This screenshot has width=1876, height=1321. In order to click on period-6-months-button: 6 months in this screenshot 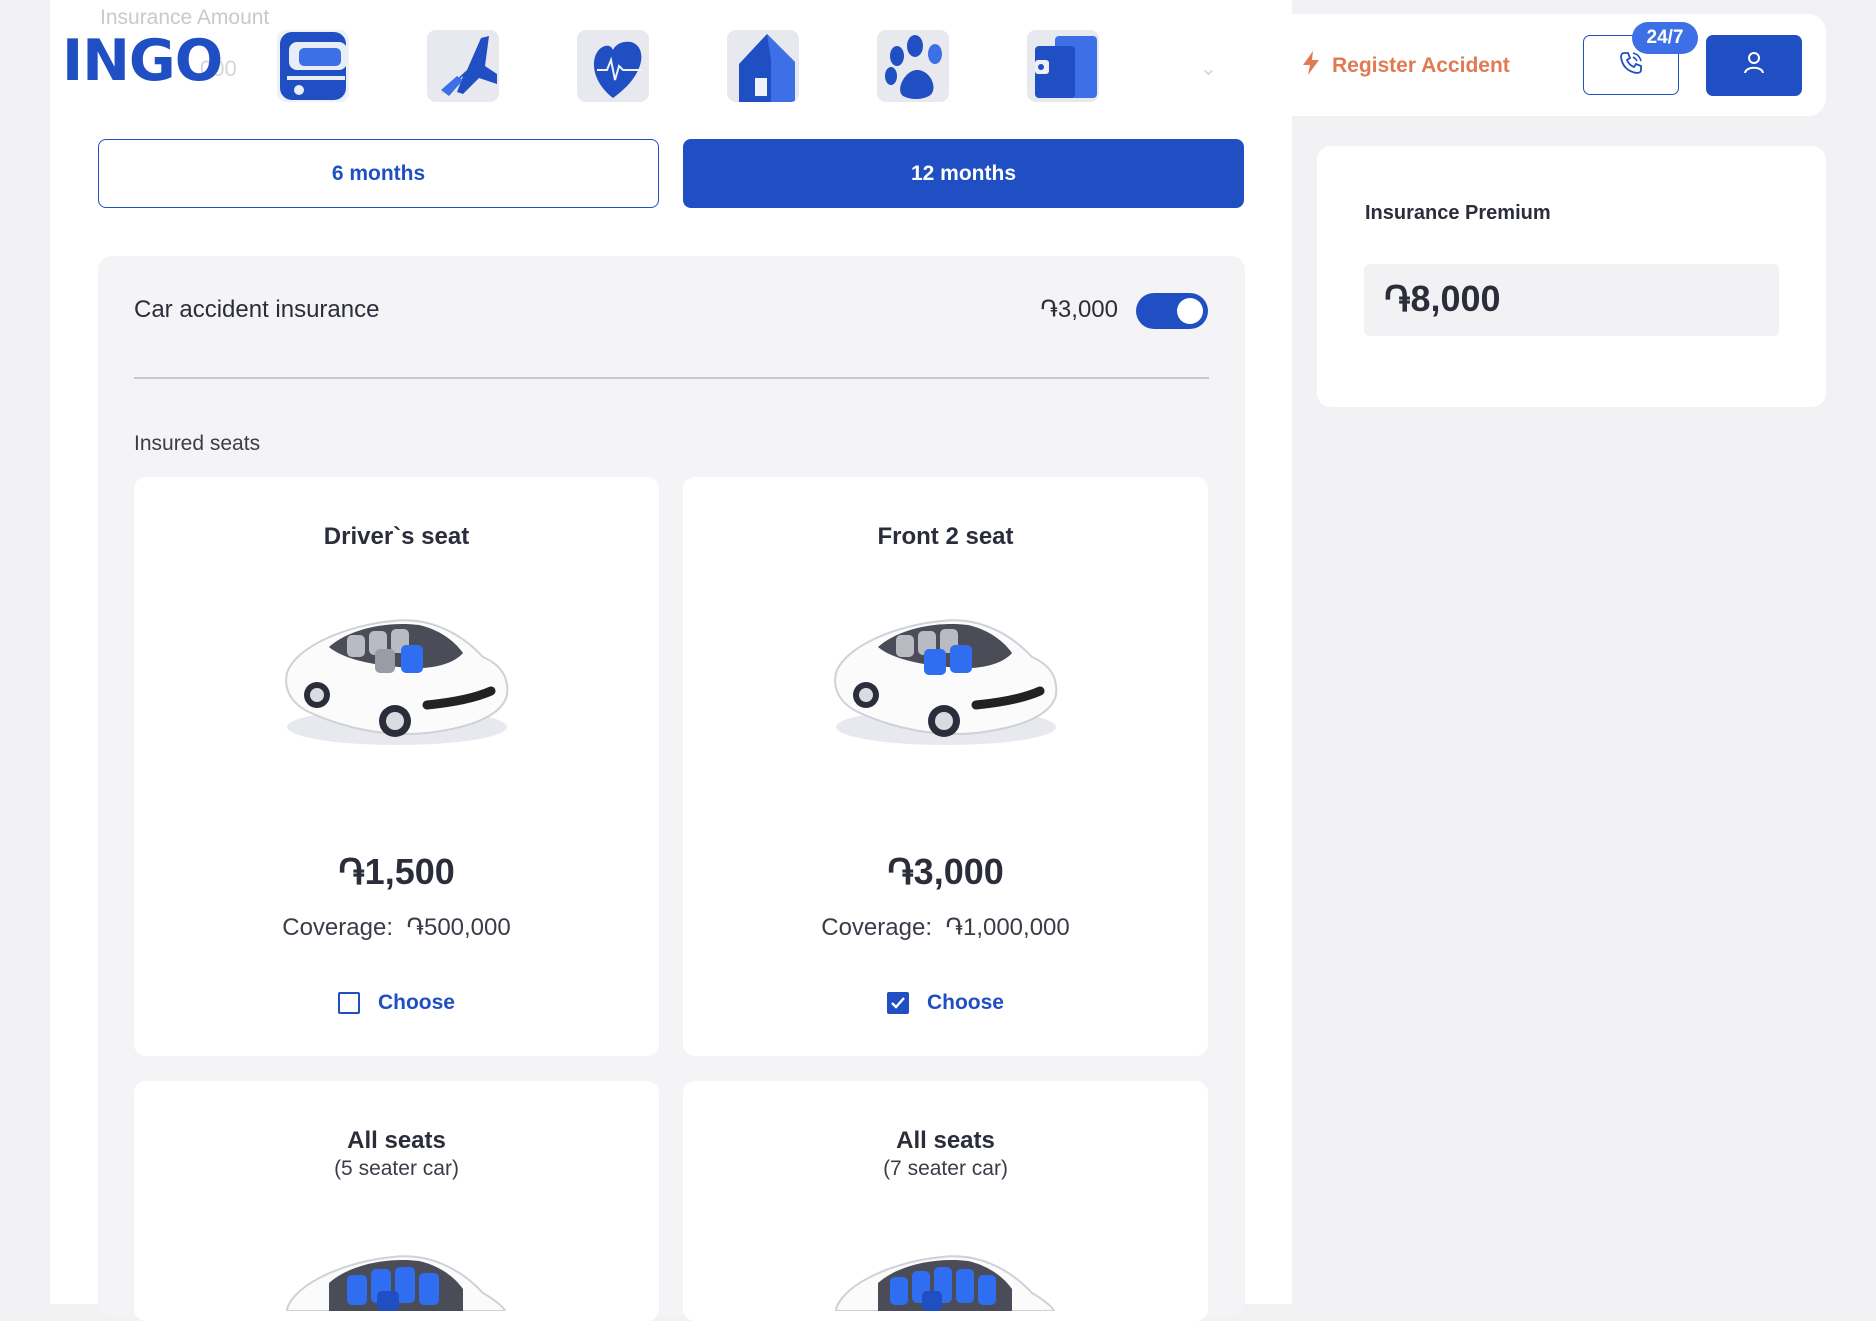, I will do `click(378, 173)`.